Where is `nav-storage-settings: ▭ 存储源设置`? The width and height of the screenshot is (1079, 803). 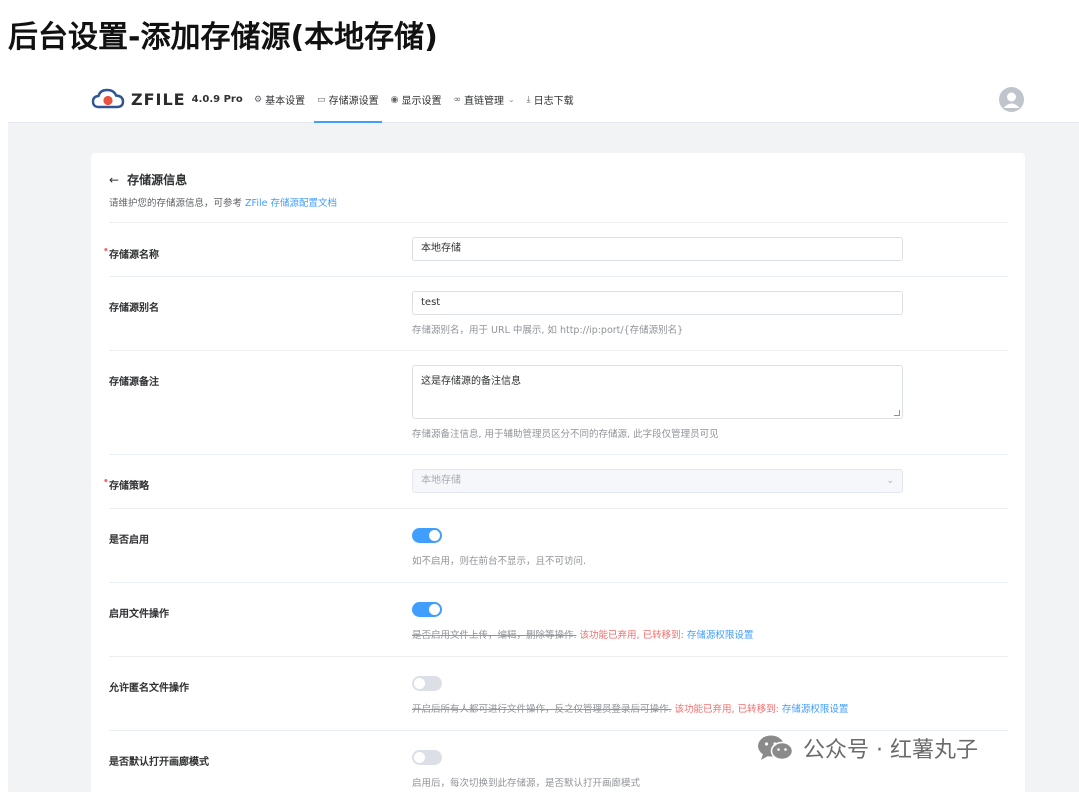 nav-storage-settings: ▭ 存储源设置 is located at coordinates (348, 99).